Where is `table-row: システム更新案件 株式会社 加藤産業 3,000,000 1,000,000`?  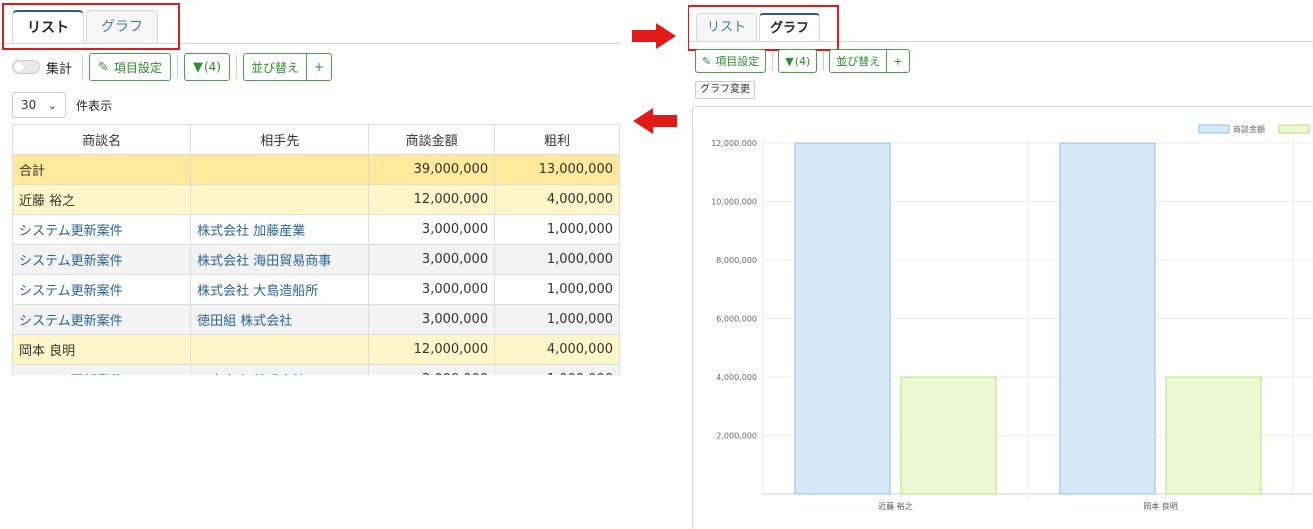
table-row: システム更新案件 株式会社 加藤産業 3,000,000 1,000,000 is located at coordinates (315, 229).